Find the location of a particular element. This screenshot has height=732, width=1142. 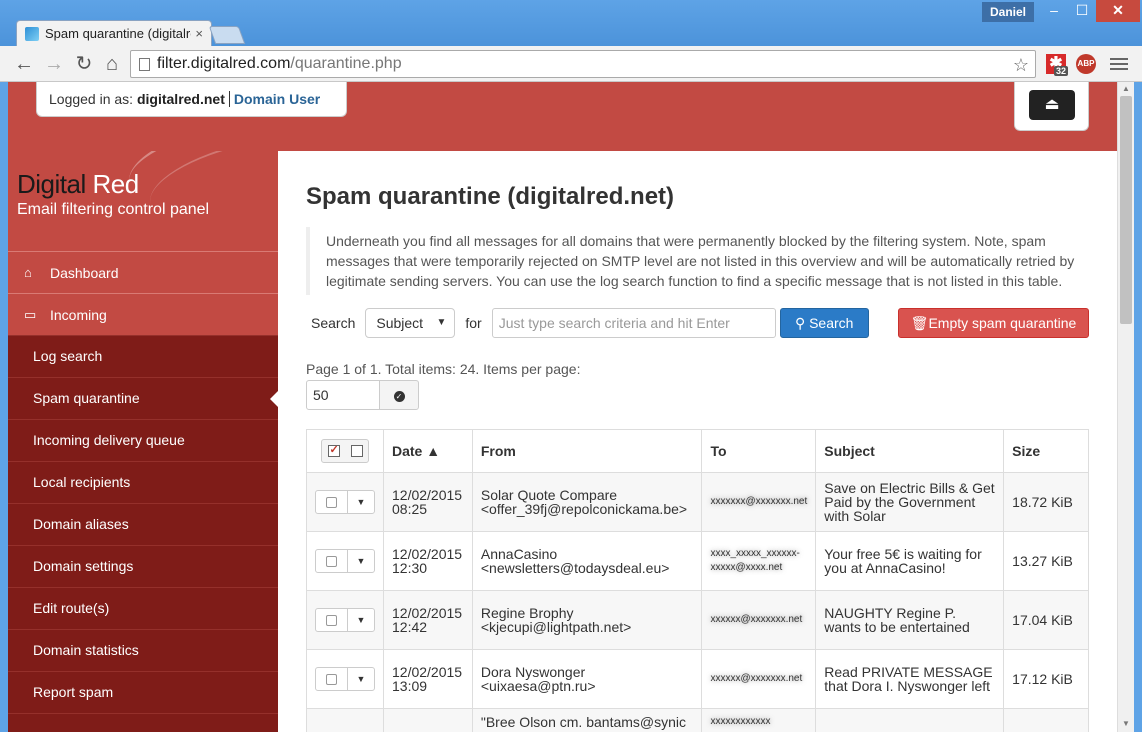

search-icon: ⚲ is located at coordinates (800, 323).